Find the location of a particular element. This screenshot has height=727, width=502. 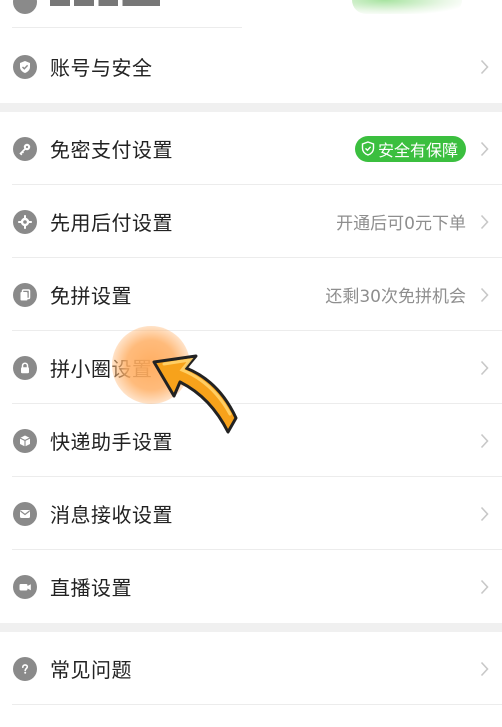

settings-item-label: 先用后付设置 is located at coordinates (111, 223).